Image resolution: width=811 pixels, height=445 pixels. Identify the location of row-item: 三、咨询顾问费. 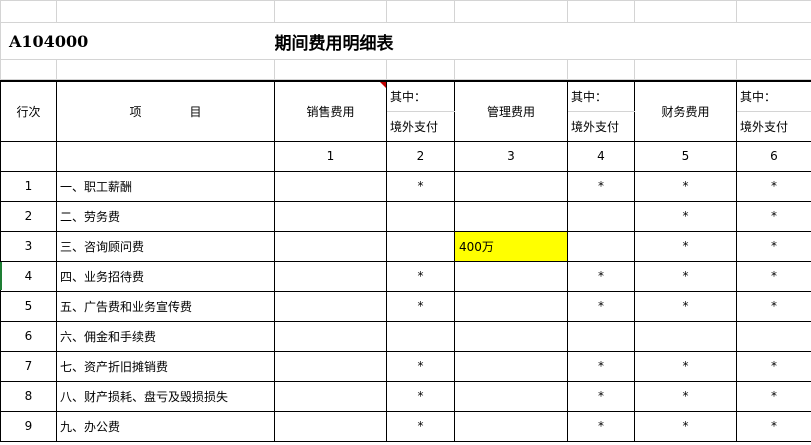
(165, 246).